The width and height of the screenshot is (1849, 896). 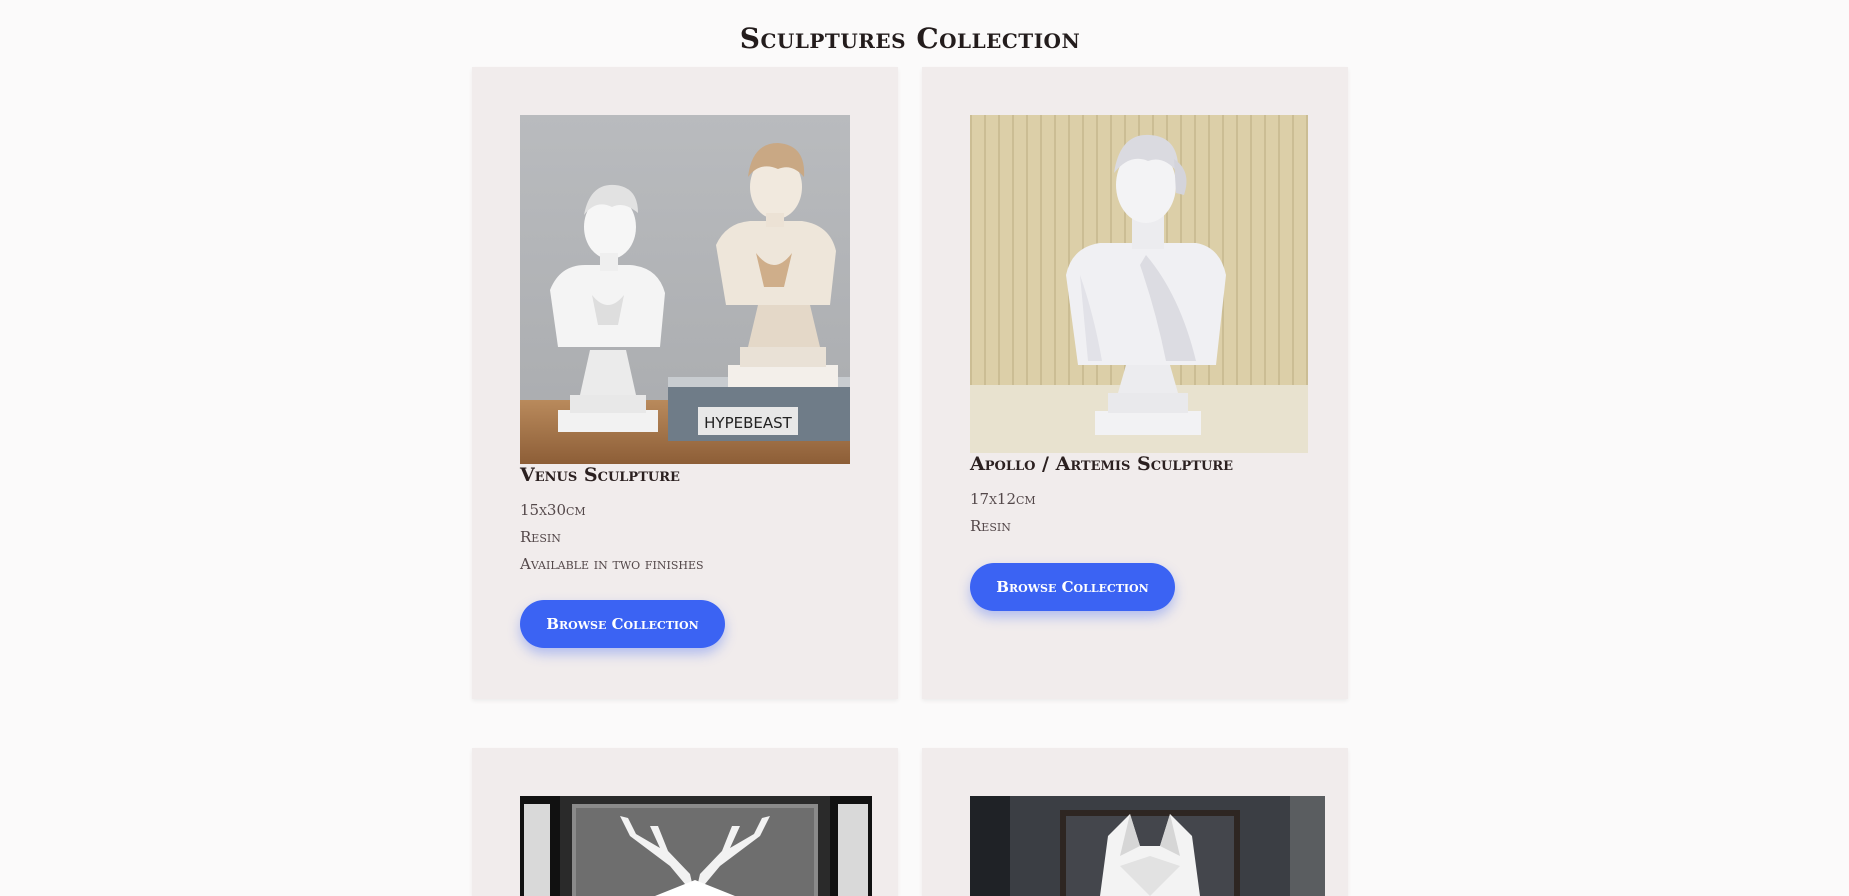 I want to click on product-card-wolf, so click(x=1135, y=822).